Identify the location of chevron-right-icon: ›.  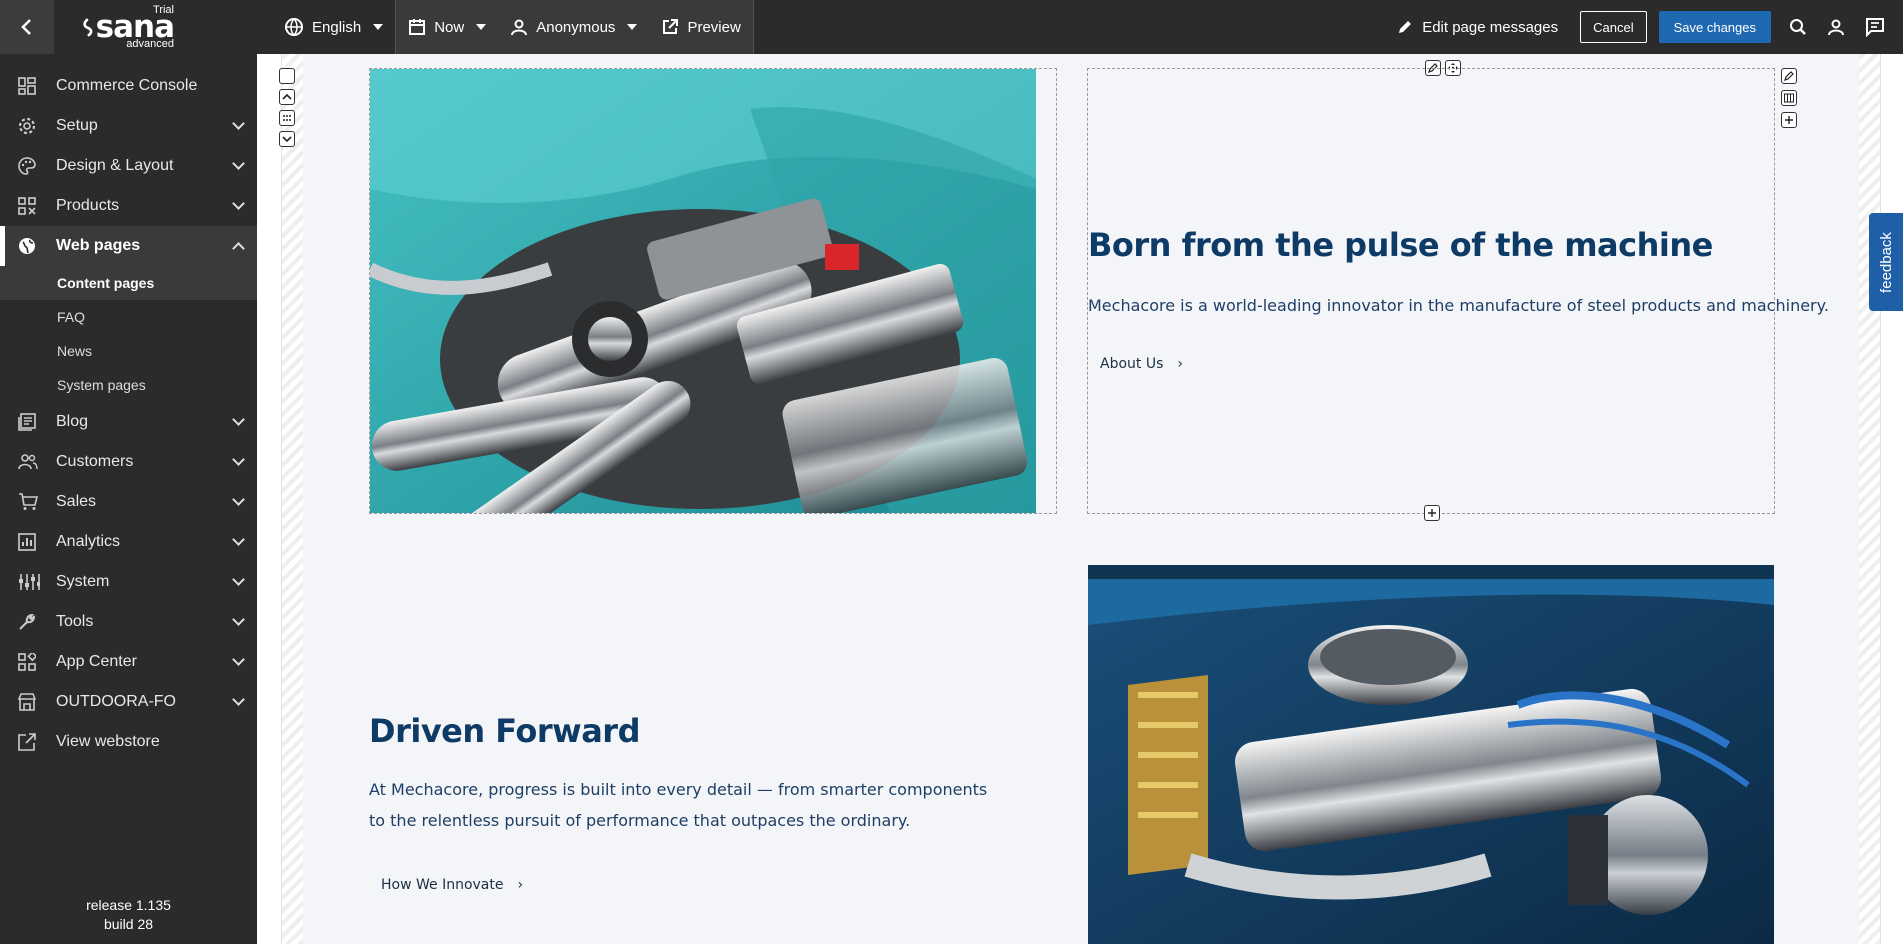
(520, 885).